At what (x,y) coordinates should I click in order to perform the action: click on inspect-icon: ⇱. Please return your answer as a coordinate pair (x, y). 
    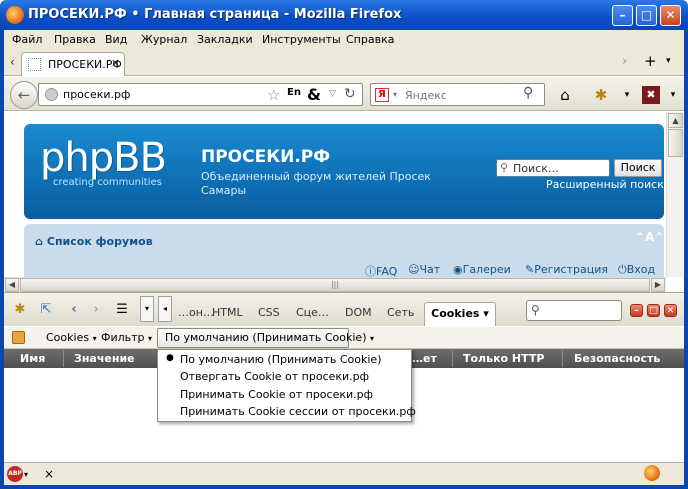
    Looking at the image, I should click on (46, 310).